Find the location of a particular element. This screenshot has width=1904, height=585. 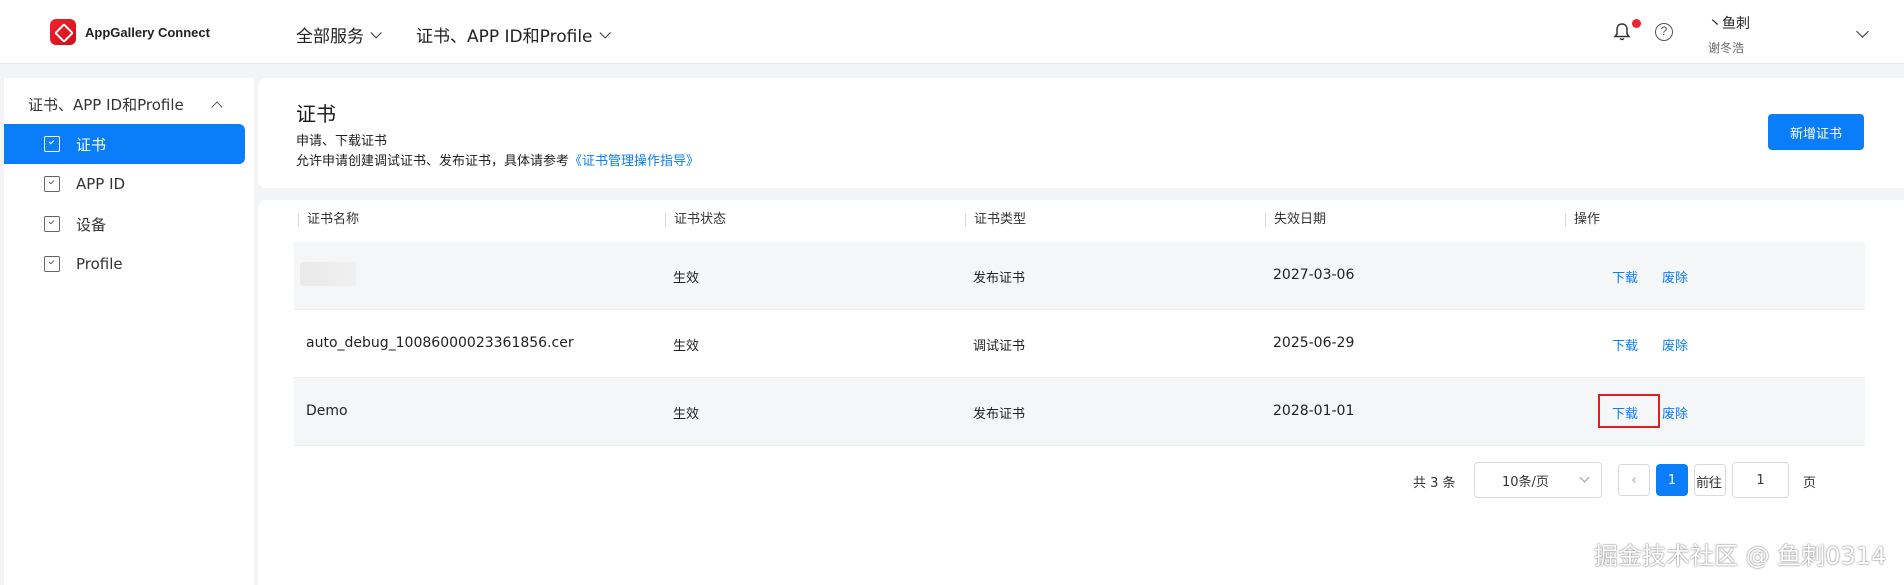

column-header-name: 证书名称 is located at coordinates (328, 220).